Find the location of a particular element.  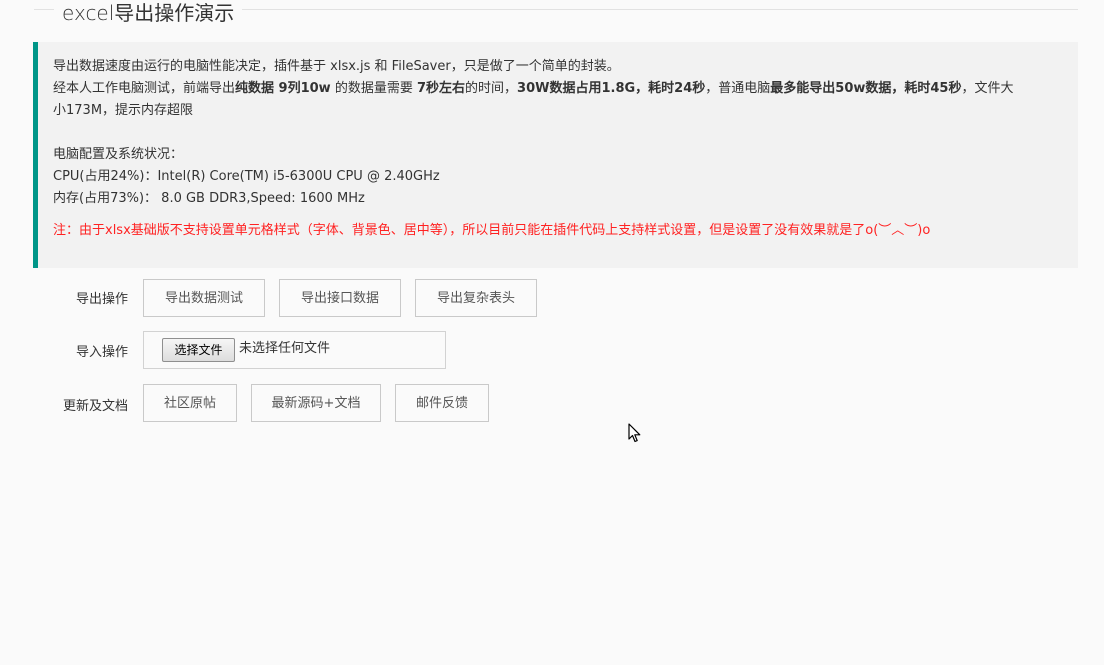

latest-source-docs-button: 最新源码+文档 is located at coordinates (316, 403).